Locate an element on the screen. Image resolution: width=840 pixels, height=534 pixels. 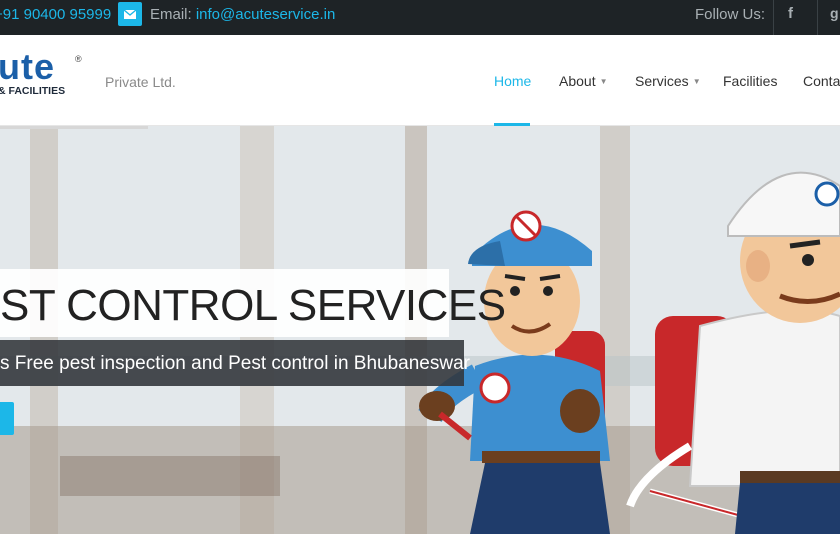
nav-facilities: Facilities is located at coordinates (750, 81).